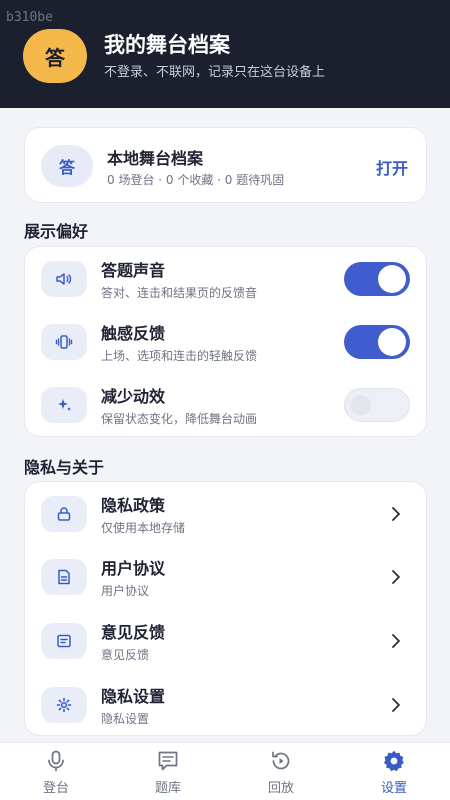  What do you see at coordinates (281, 760) in the screenshot?
I see `replay-icon` at bounding box center [281, 760].